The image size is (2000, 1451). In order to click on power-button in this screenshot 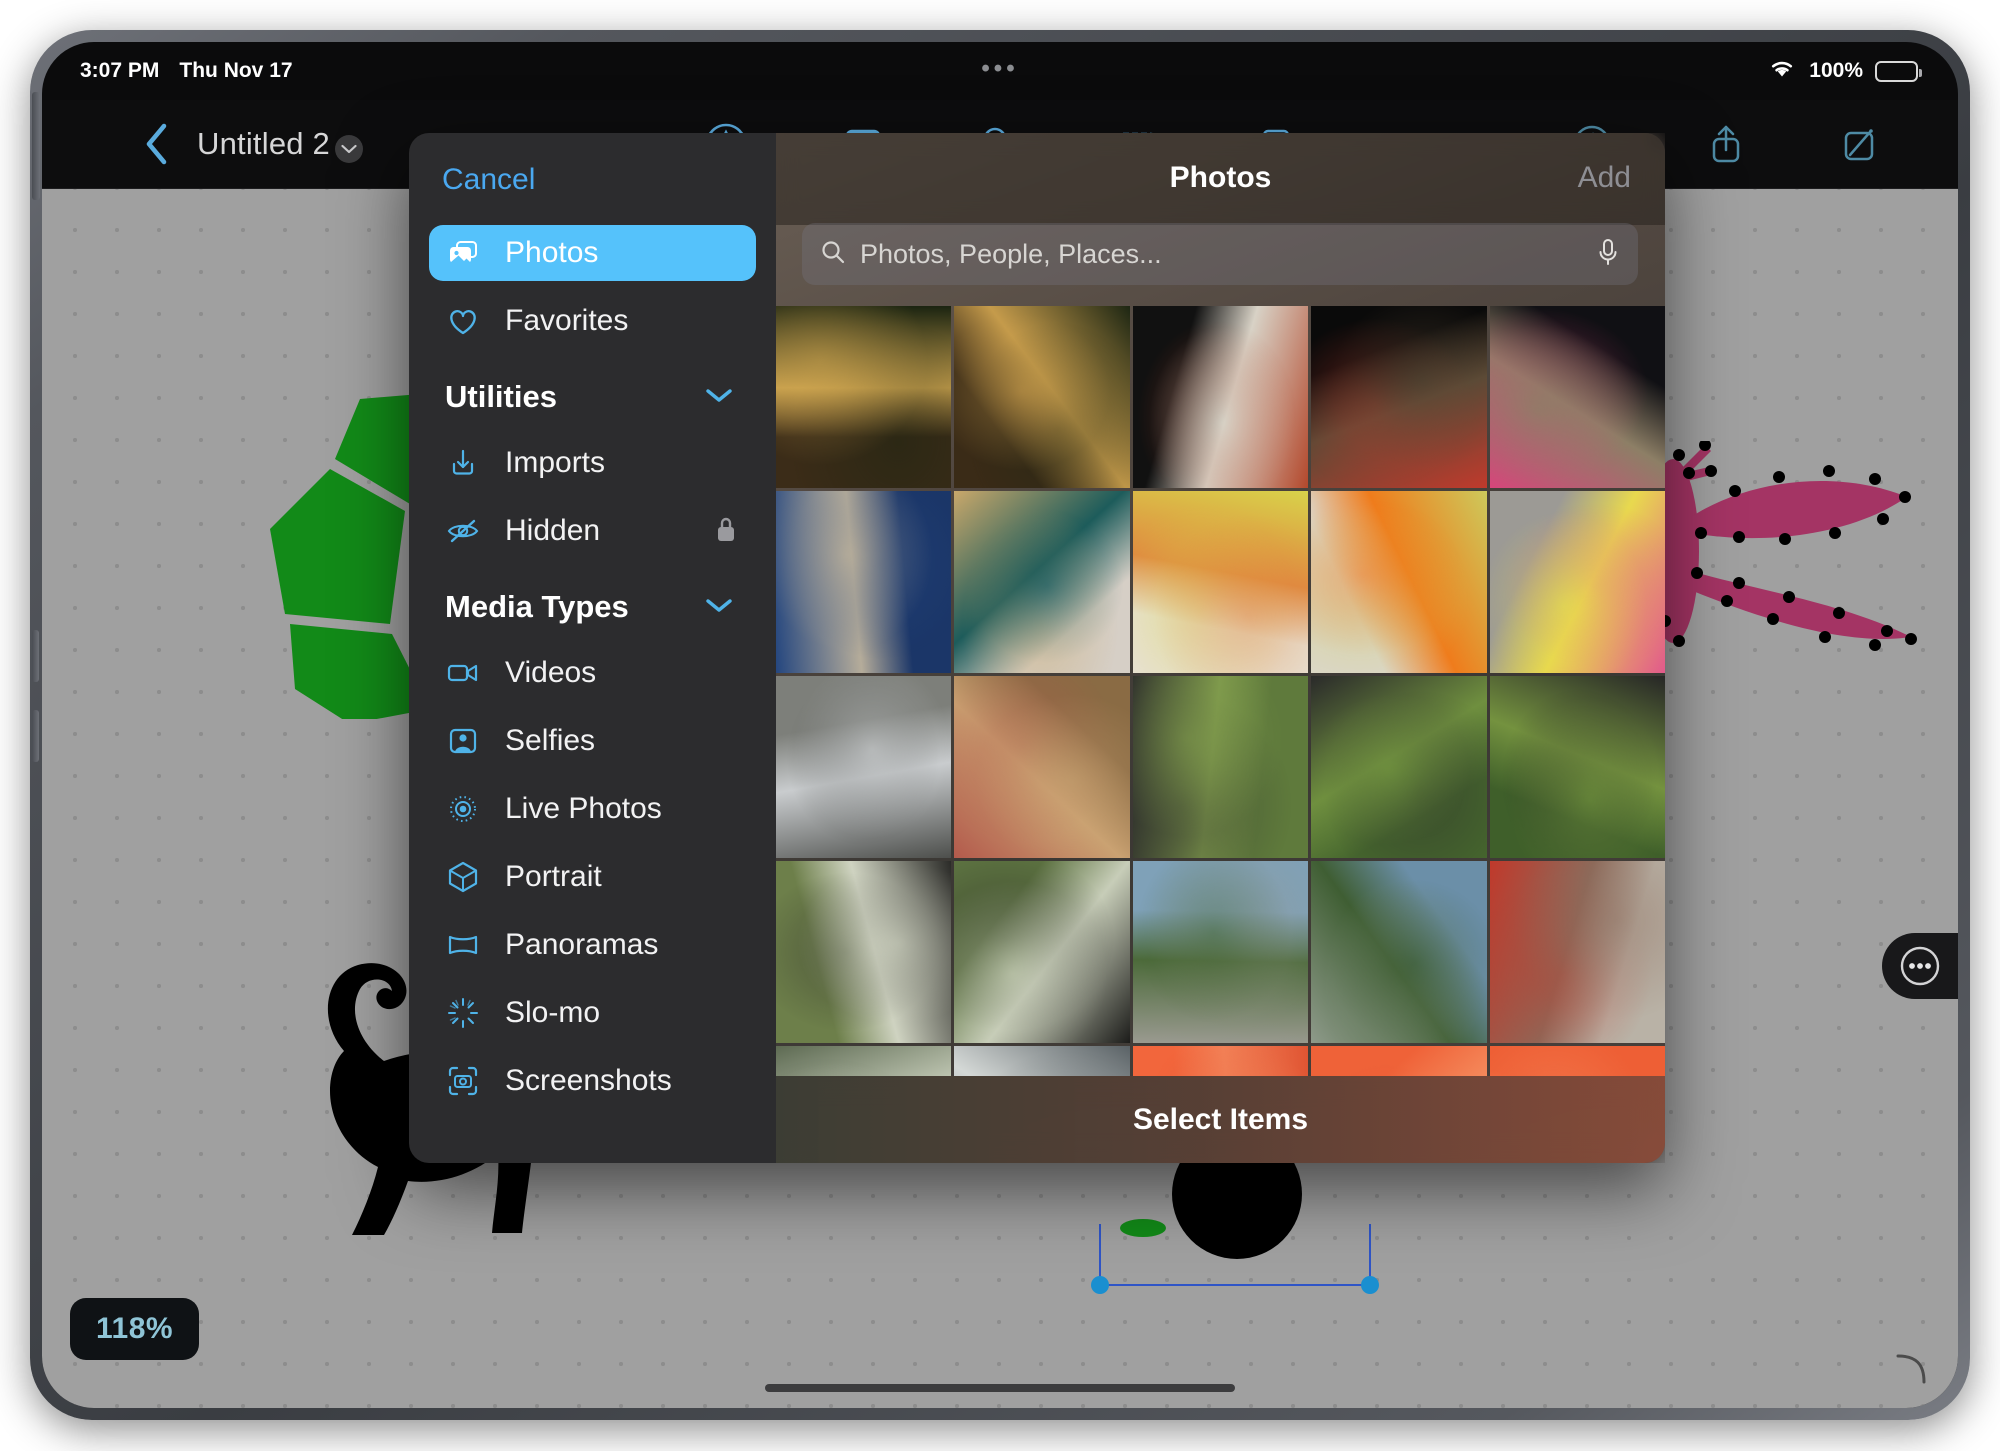, I will do `click(36, 146)`.